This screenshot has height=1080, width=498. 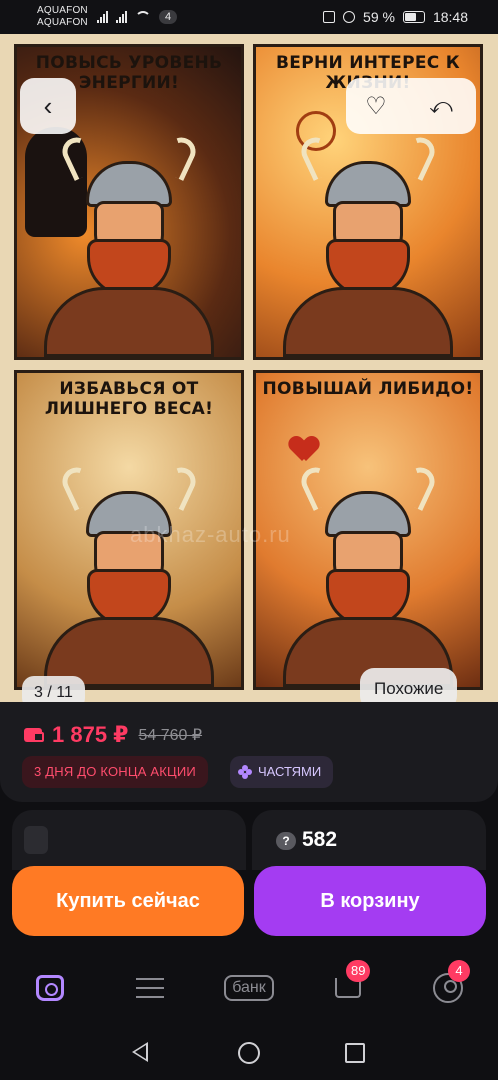 I want to click on wifi-icon, so click(x=143, y=17).